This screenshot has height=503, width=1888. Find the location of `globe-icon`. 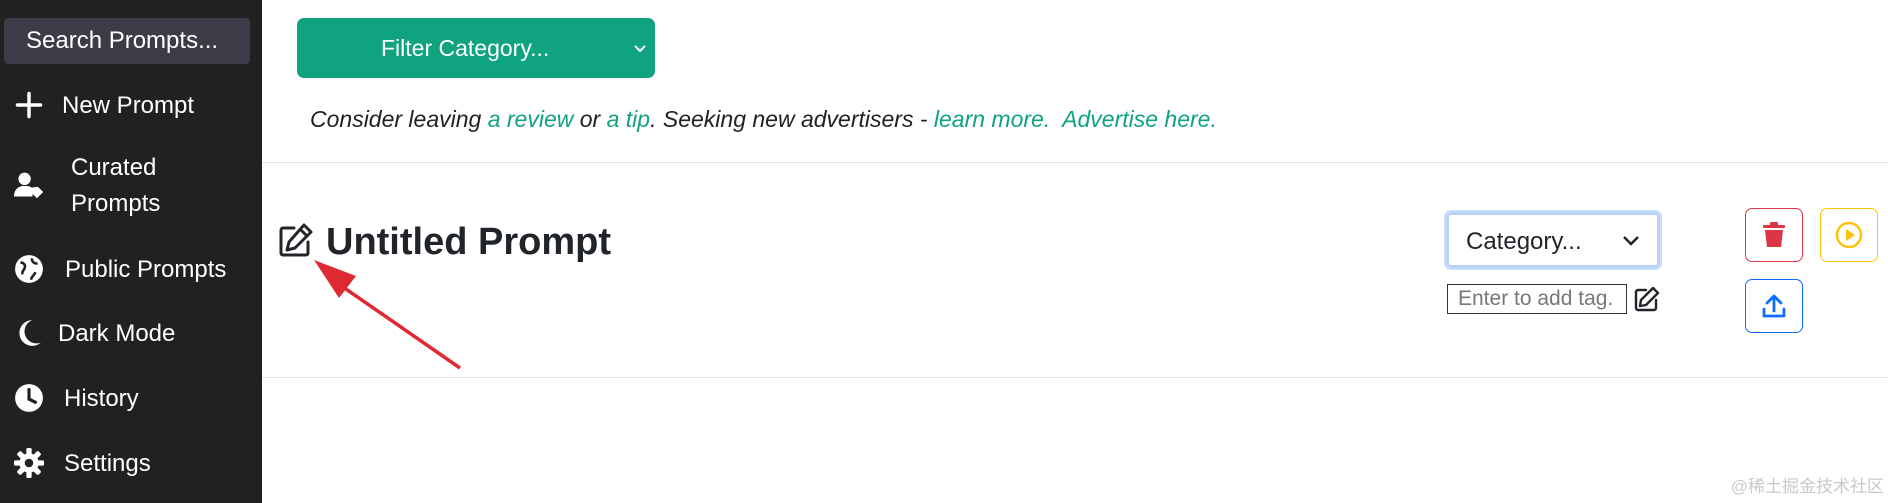

globe-icon is located at coordinates (29, 269).